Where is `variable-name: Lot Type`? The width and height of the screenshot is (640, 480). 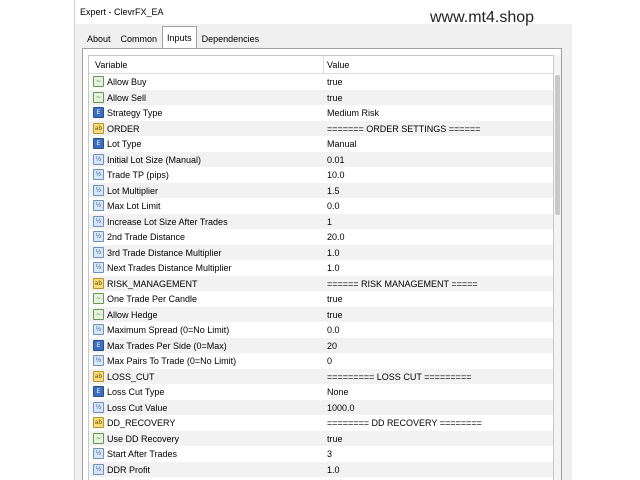
variable-name: Lot Type is located at coordinates (124, 144).